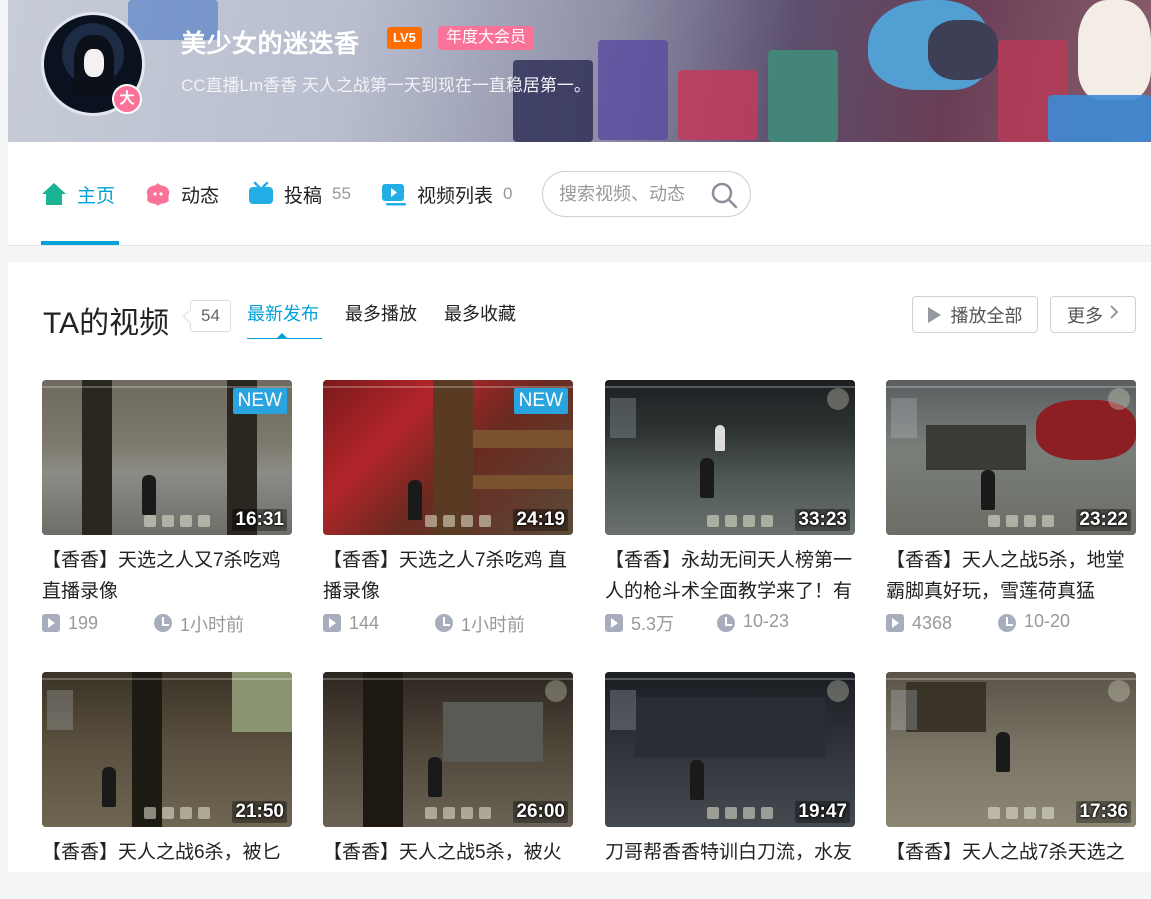 The width and height of the screenshot is (1151, 899). I want to click on video-thumbnail: 19:47, so click(730, 749).